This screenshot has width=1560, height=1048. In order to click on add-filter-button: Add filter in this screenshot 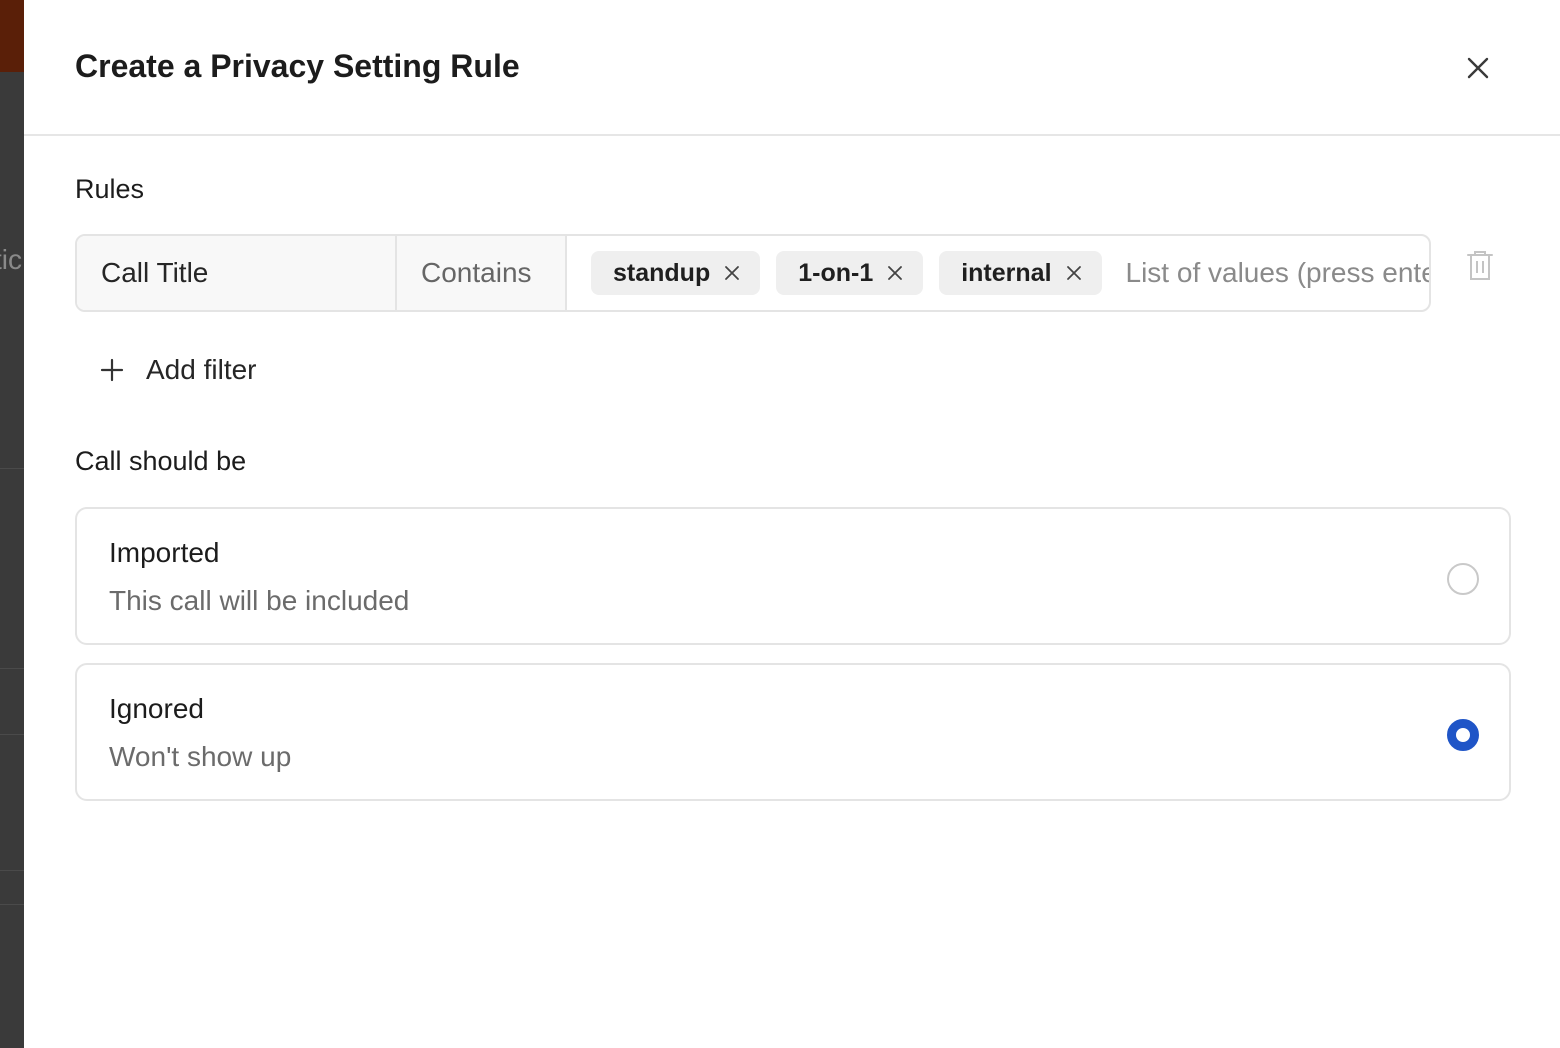, I will do `click(178, 370)`.